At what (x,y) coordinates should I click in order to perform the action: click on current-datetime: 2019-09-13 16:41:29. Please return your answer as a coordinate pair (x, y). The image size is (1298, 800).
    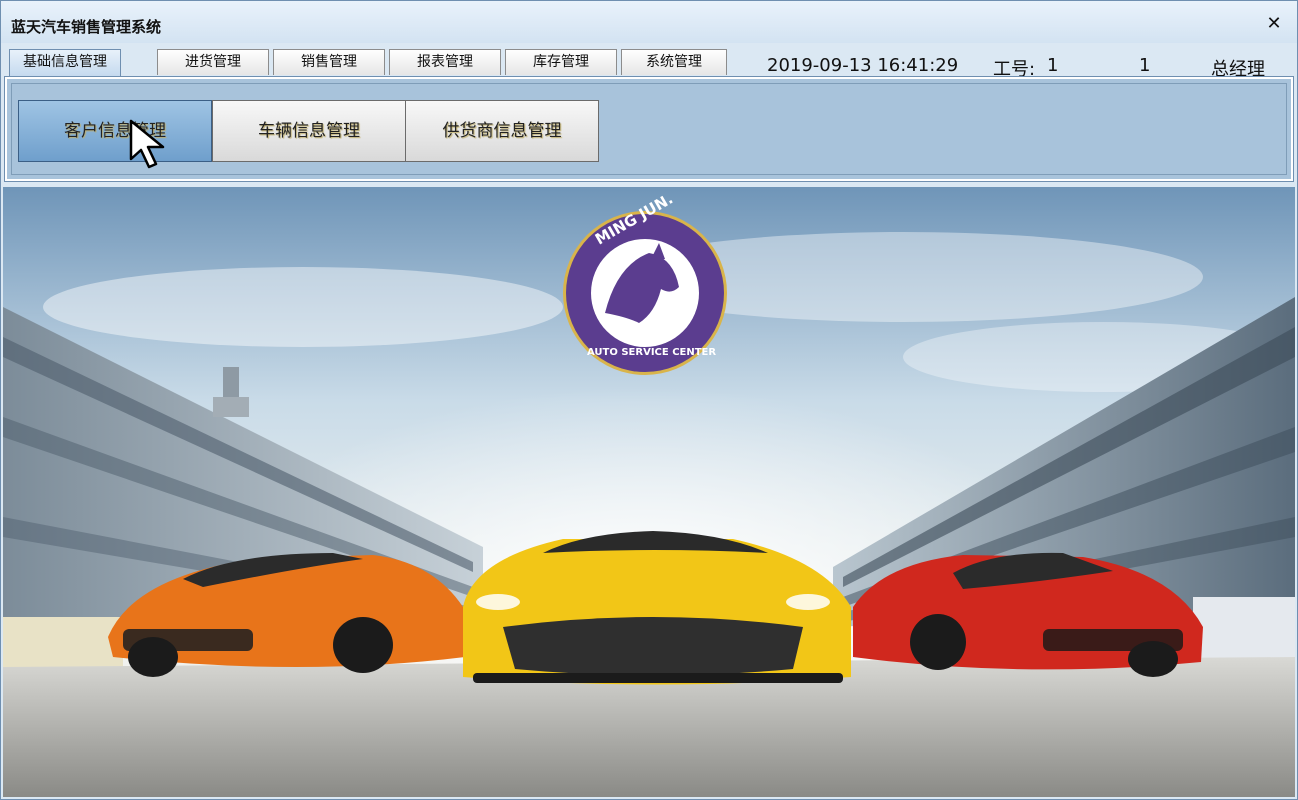
    Looking at the image, I should click on (863, 65).